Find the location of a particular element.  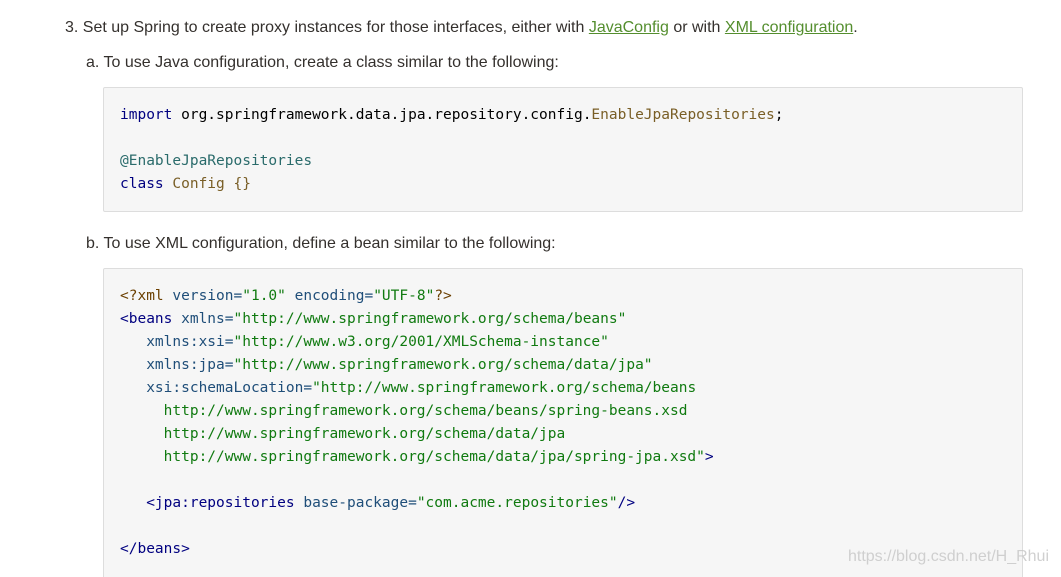

code-token: "com.acme.repositories" is located at coordinates (517, 503).